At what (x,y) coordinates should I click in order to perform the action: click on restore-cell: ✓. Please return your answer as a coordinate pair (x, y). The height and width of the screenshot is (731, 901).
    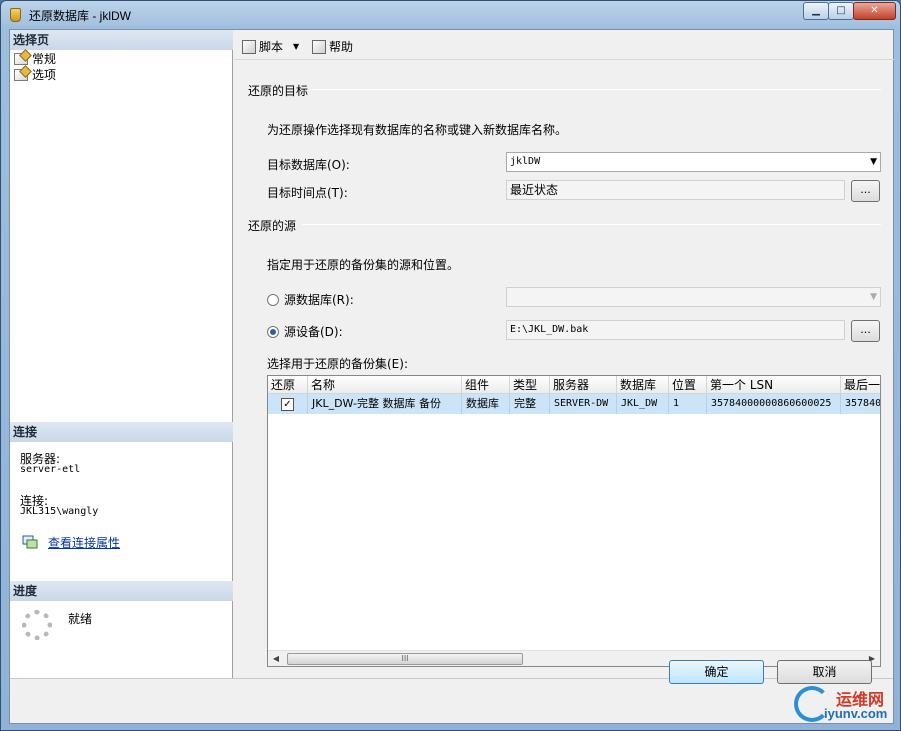
    Looking at the image, I should click on (288, 404).